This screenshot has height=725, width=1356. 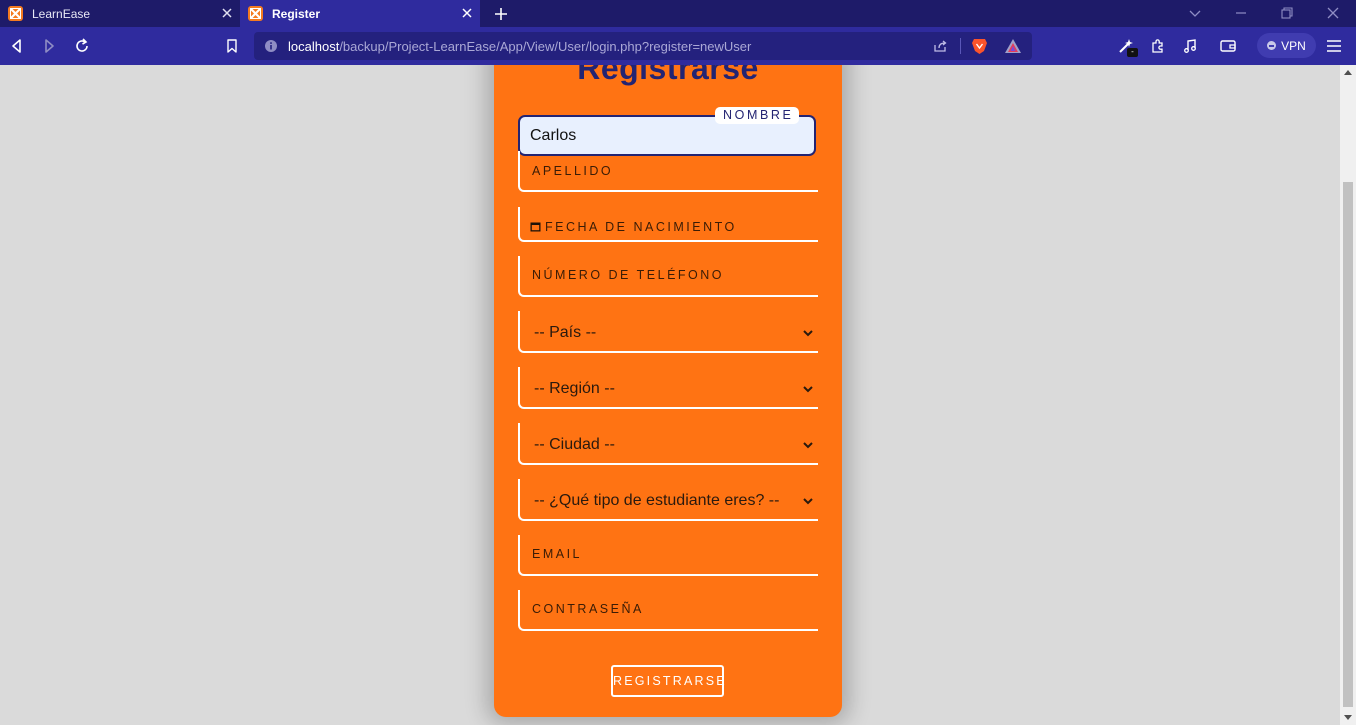 What do you see at coordinates (979, 46) in the screenshot?
I see `brave-shield-icon` at bounding box center [979, 46].